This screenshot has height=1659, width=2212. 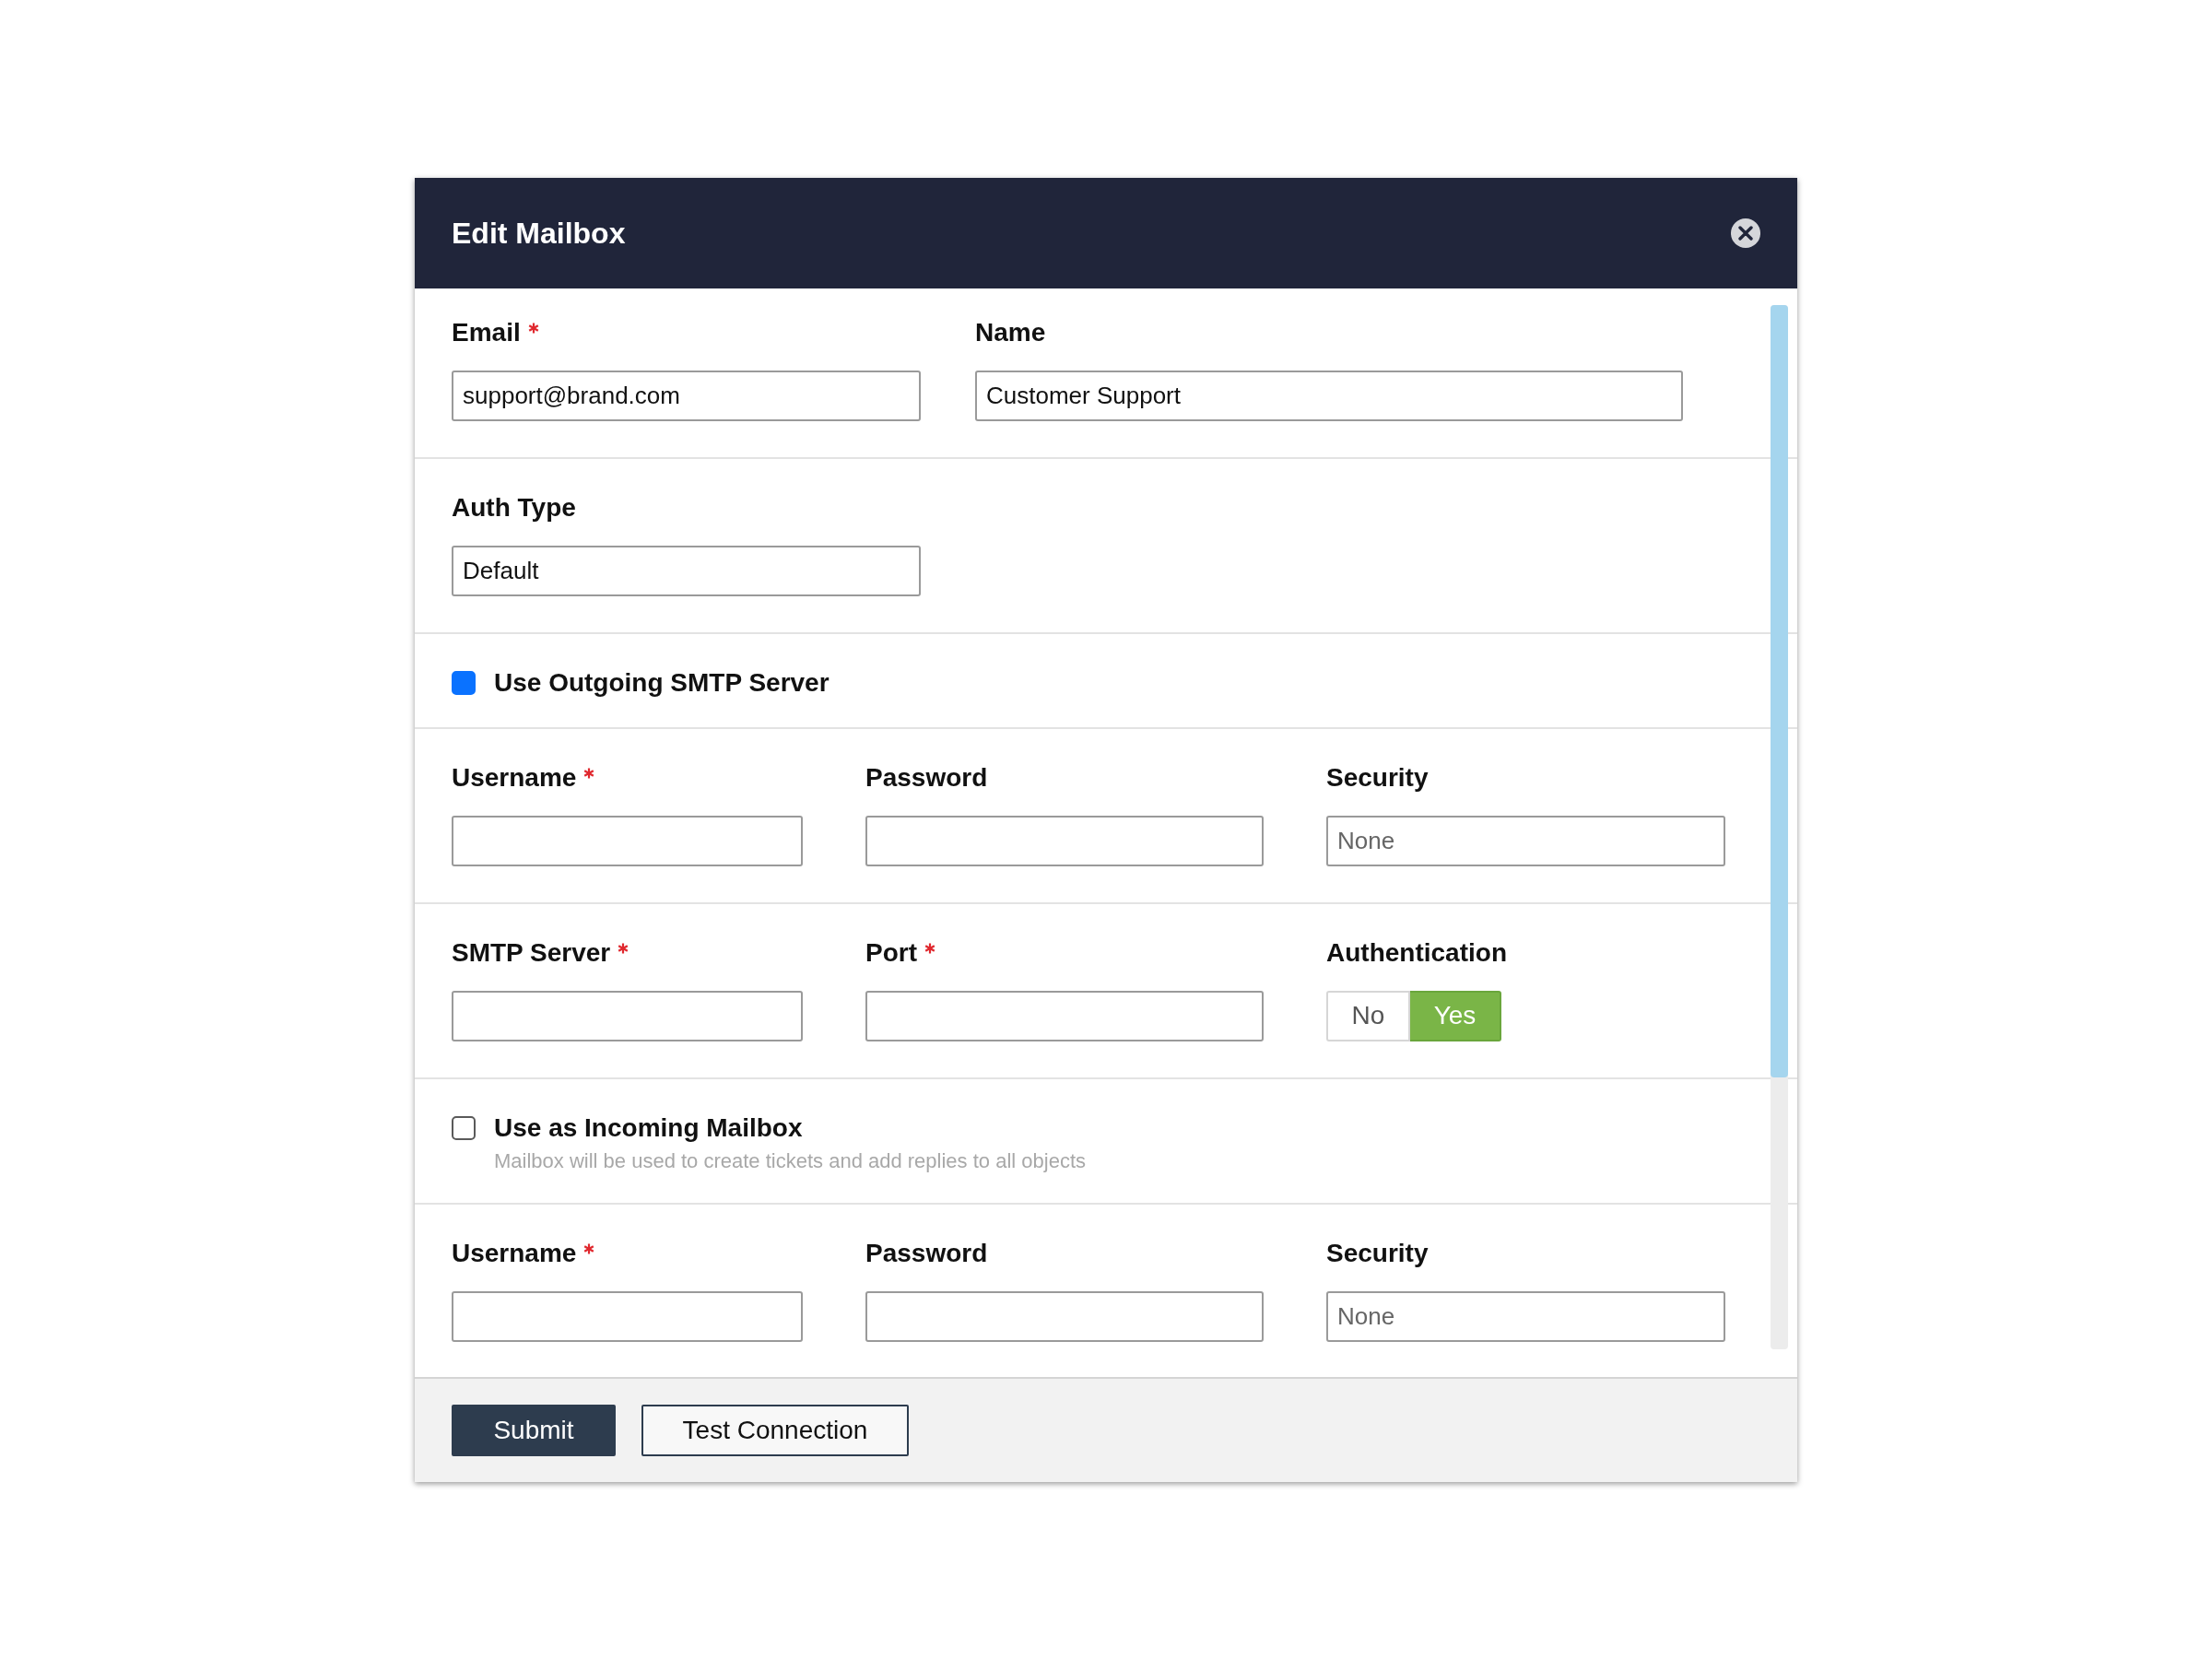 What do you see at coordinates (1368, 1015) in the screenshot?
I see `toggle-option: No` at bounding box center [1368, 1015].